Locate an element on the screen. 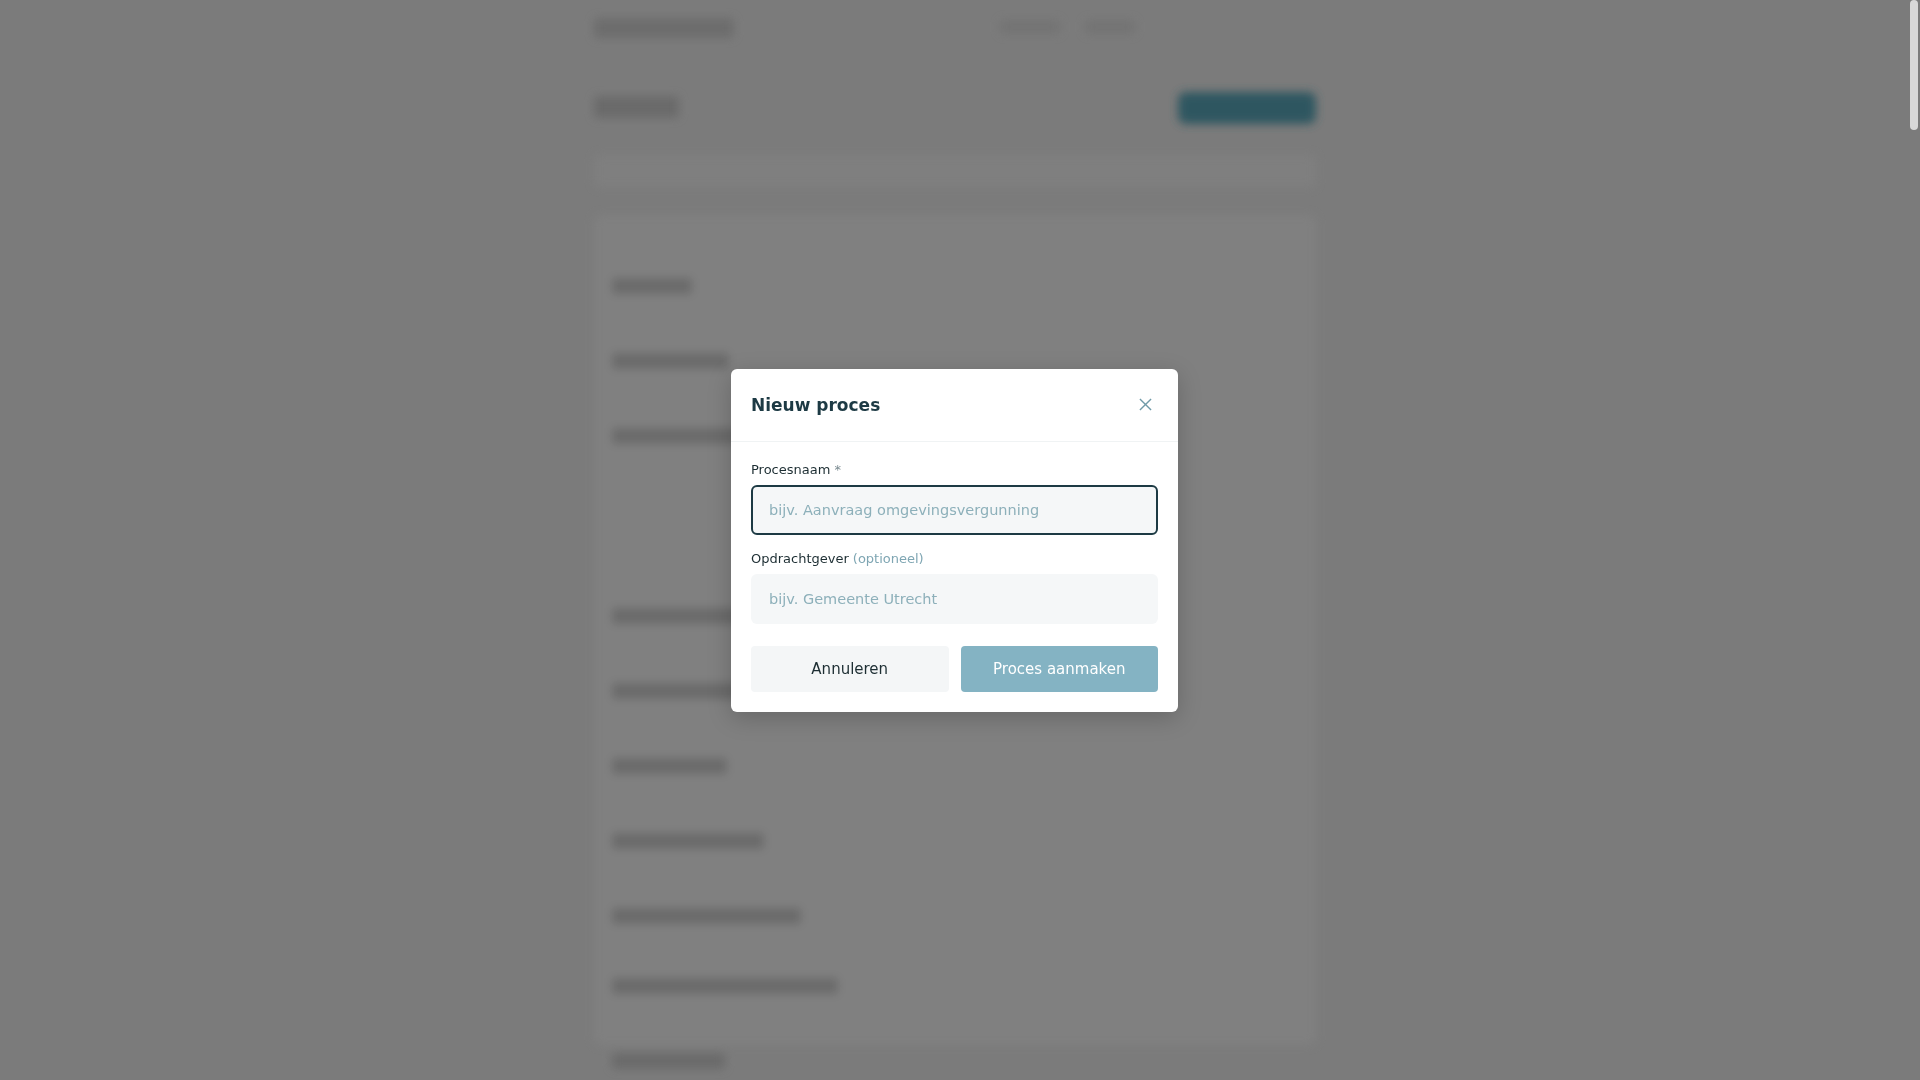 The width and height of the screenshot is (1920, 1080). scrollbar is located at coordinates (1914, 65).